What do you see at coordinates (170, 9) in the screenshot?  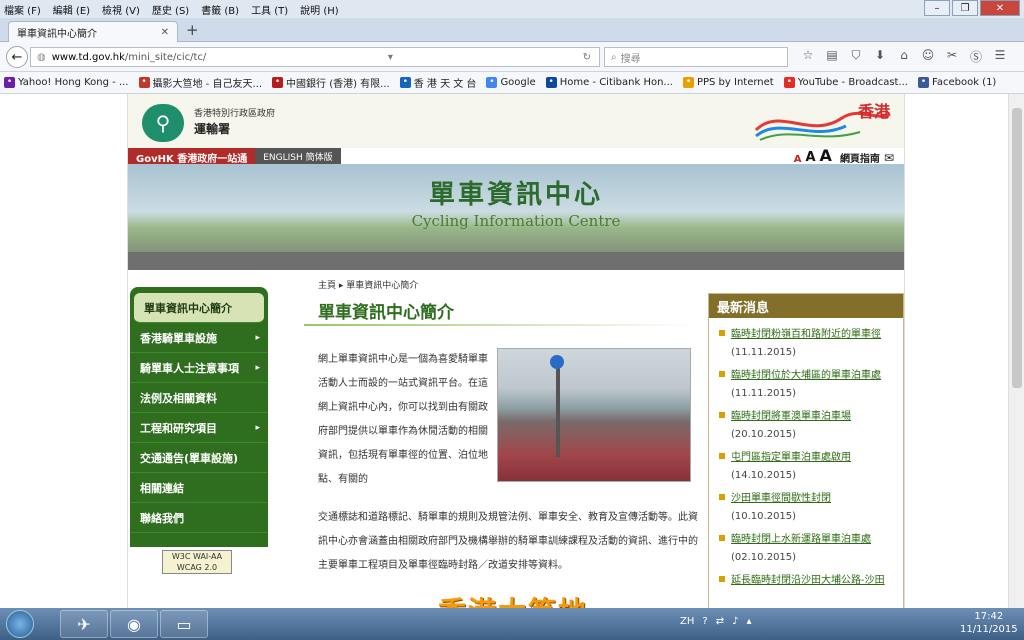 I see `menu-history: 歷史 (S)` at bounding box center [170, 9].